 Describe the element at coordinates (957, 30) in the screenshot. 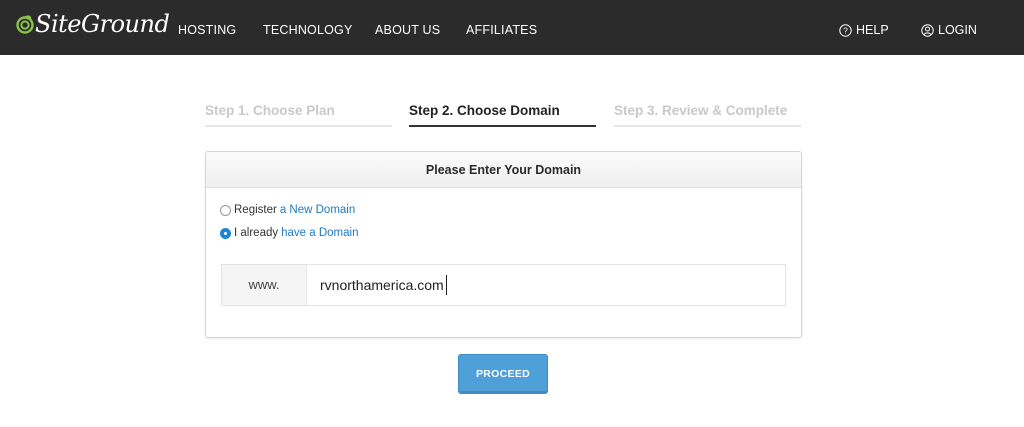

I see `login-label: LOGIN` at that location.